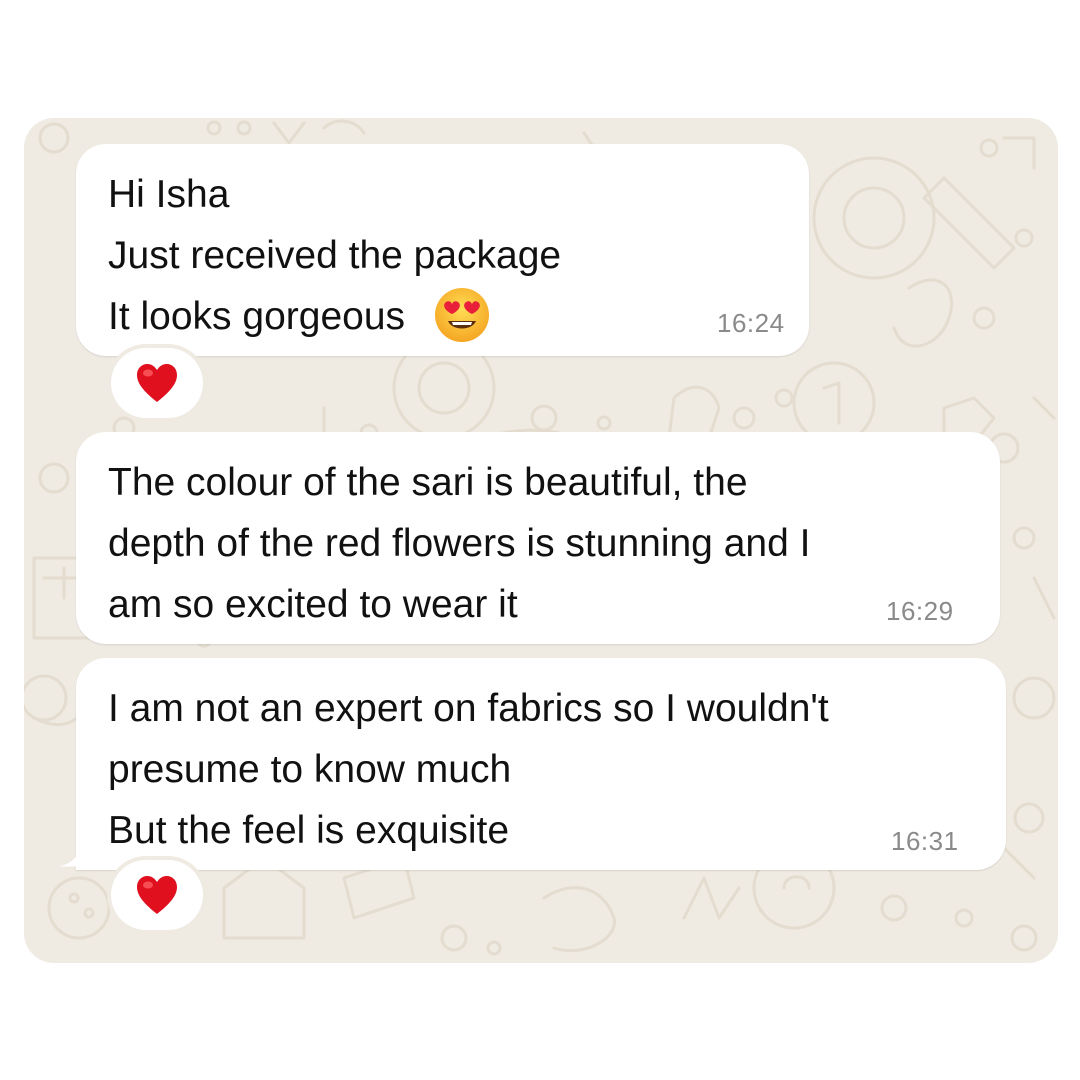 Image resolution: width=1080 pixels, height=1080 pixels. What do you see at coordinates (461, 315) in the screenshot?
I see `heart-eyes-emoji-icon` at bounding box center [461, 315].